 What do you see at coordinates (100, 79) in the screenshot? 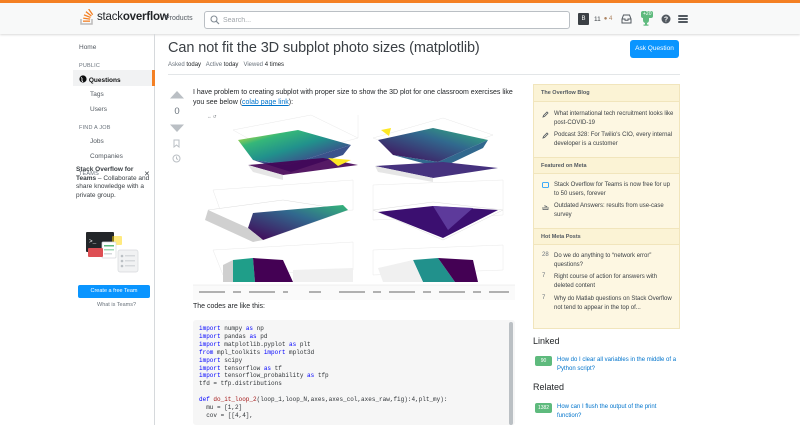
I see `nav-questions: Questions` at bounding box center [100, 79].